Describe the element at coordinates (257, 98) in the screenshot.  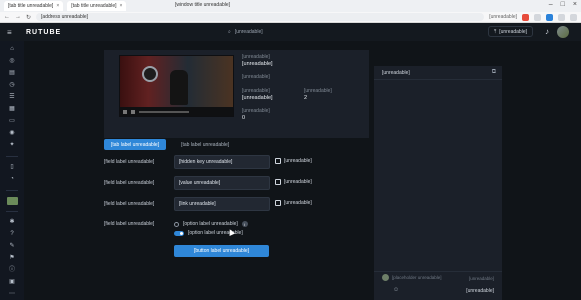
I see `category-value: [unreadable]` at that location.